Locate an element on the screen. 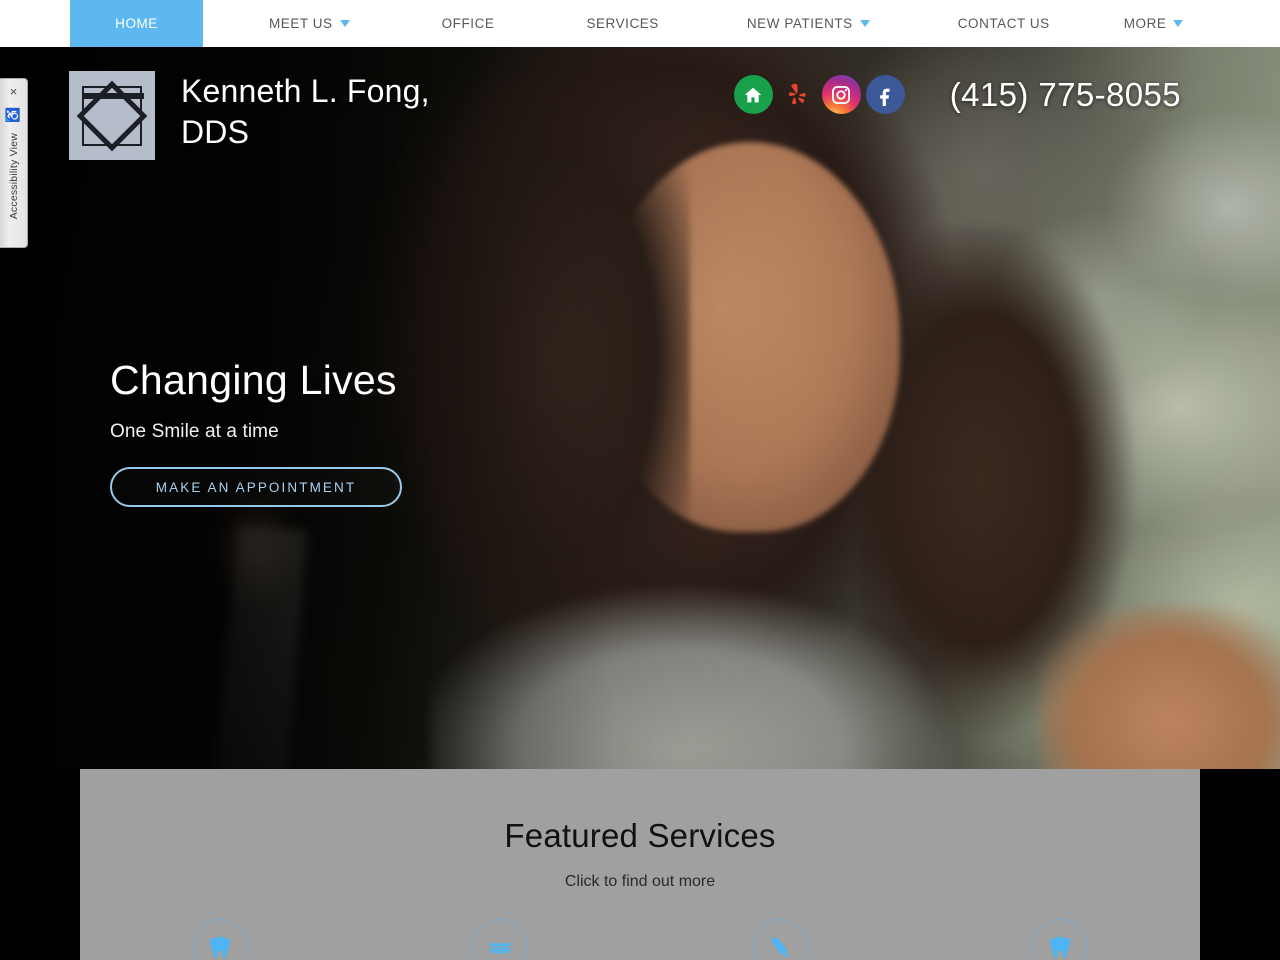 The image size is (1280, 960). house-icon is located at coordinates (753, 94).